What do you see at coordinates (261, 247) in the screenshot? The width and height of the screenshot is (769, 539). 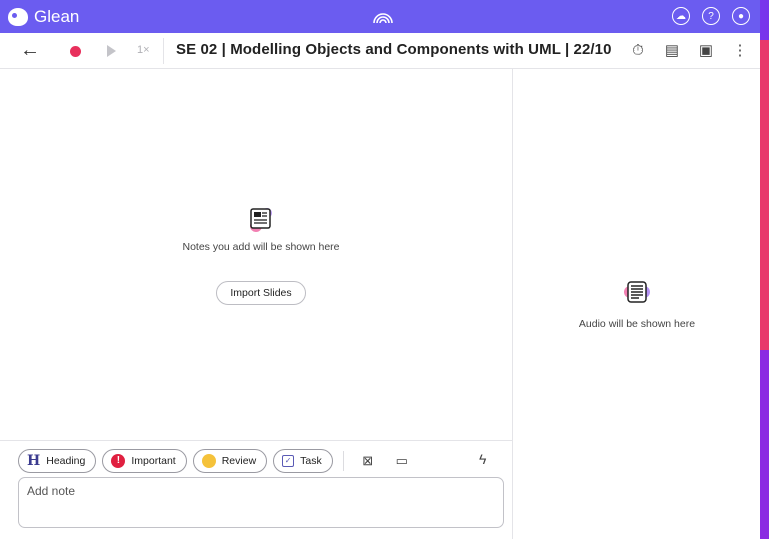 I see `notes-empty-message: Notes you add will be shown here` at bounding box center [261, 247].